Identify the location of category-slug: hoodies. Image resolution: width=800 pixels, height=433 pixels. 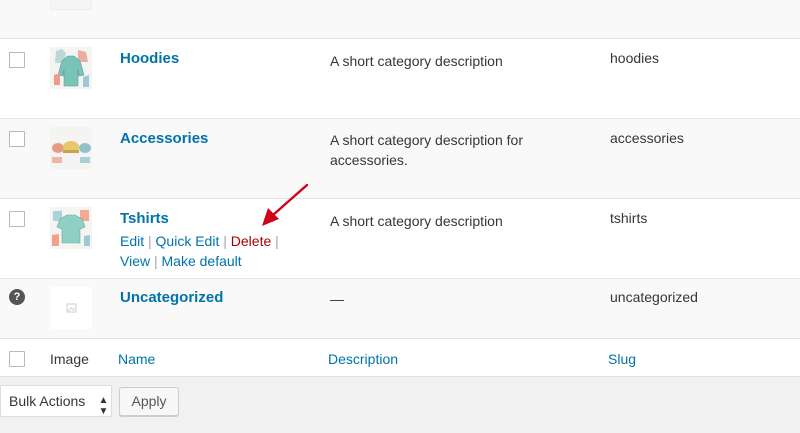
(635, 58).